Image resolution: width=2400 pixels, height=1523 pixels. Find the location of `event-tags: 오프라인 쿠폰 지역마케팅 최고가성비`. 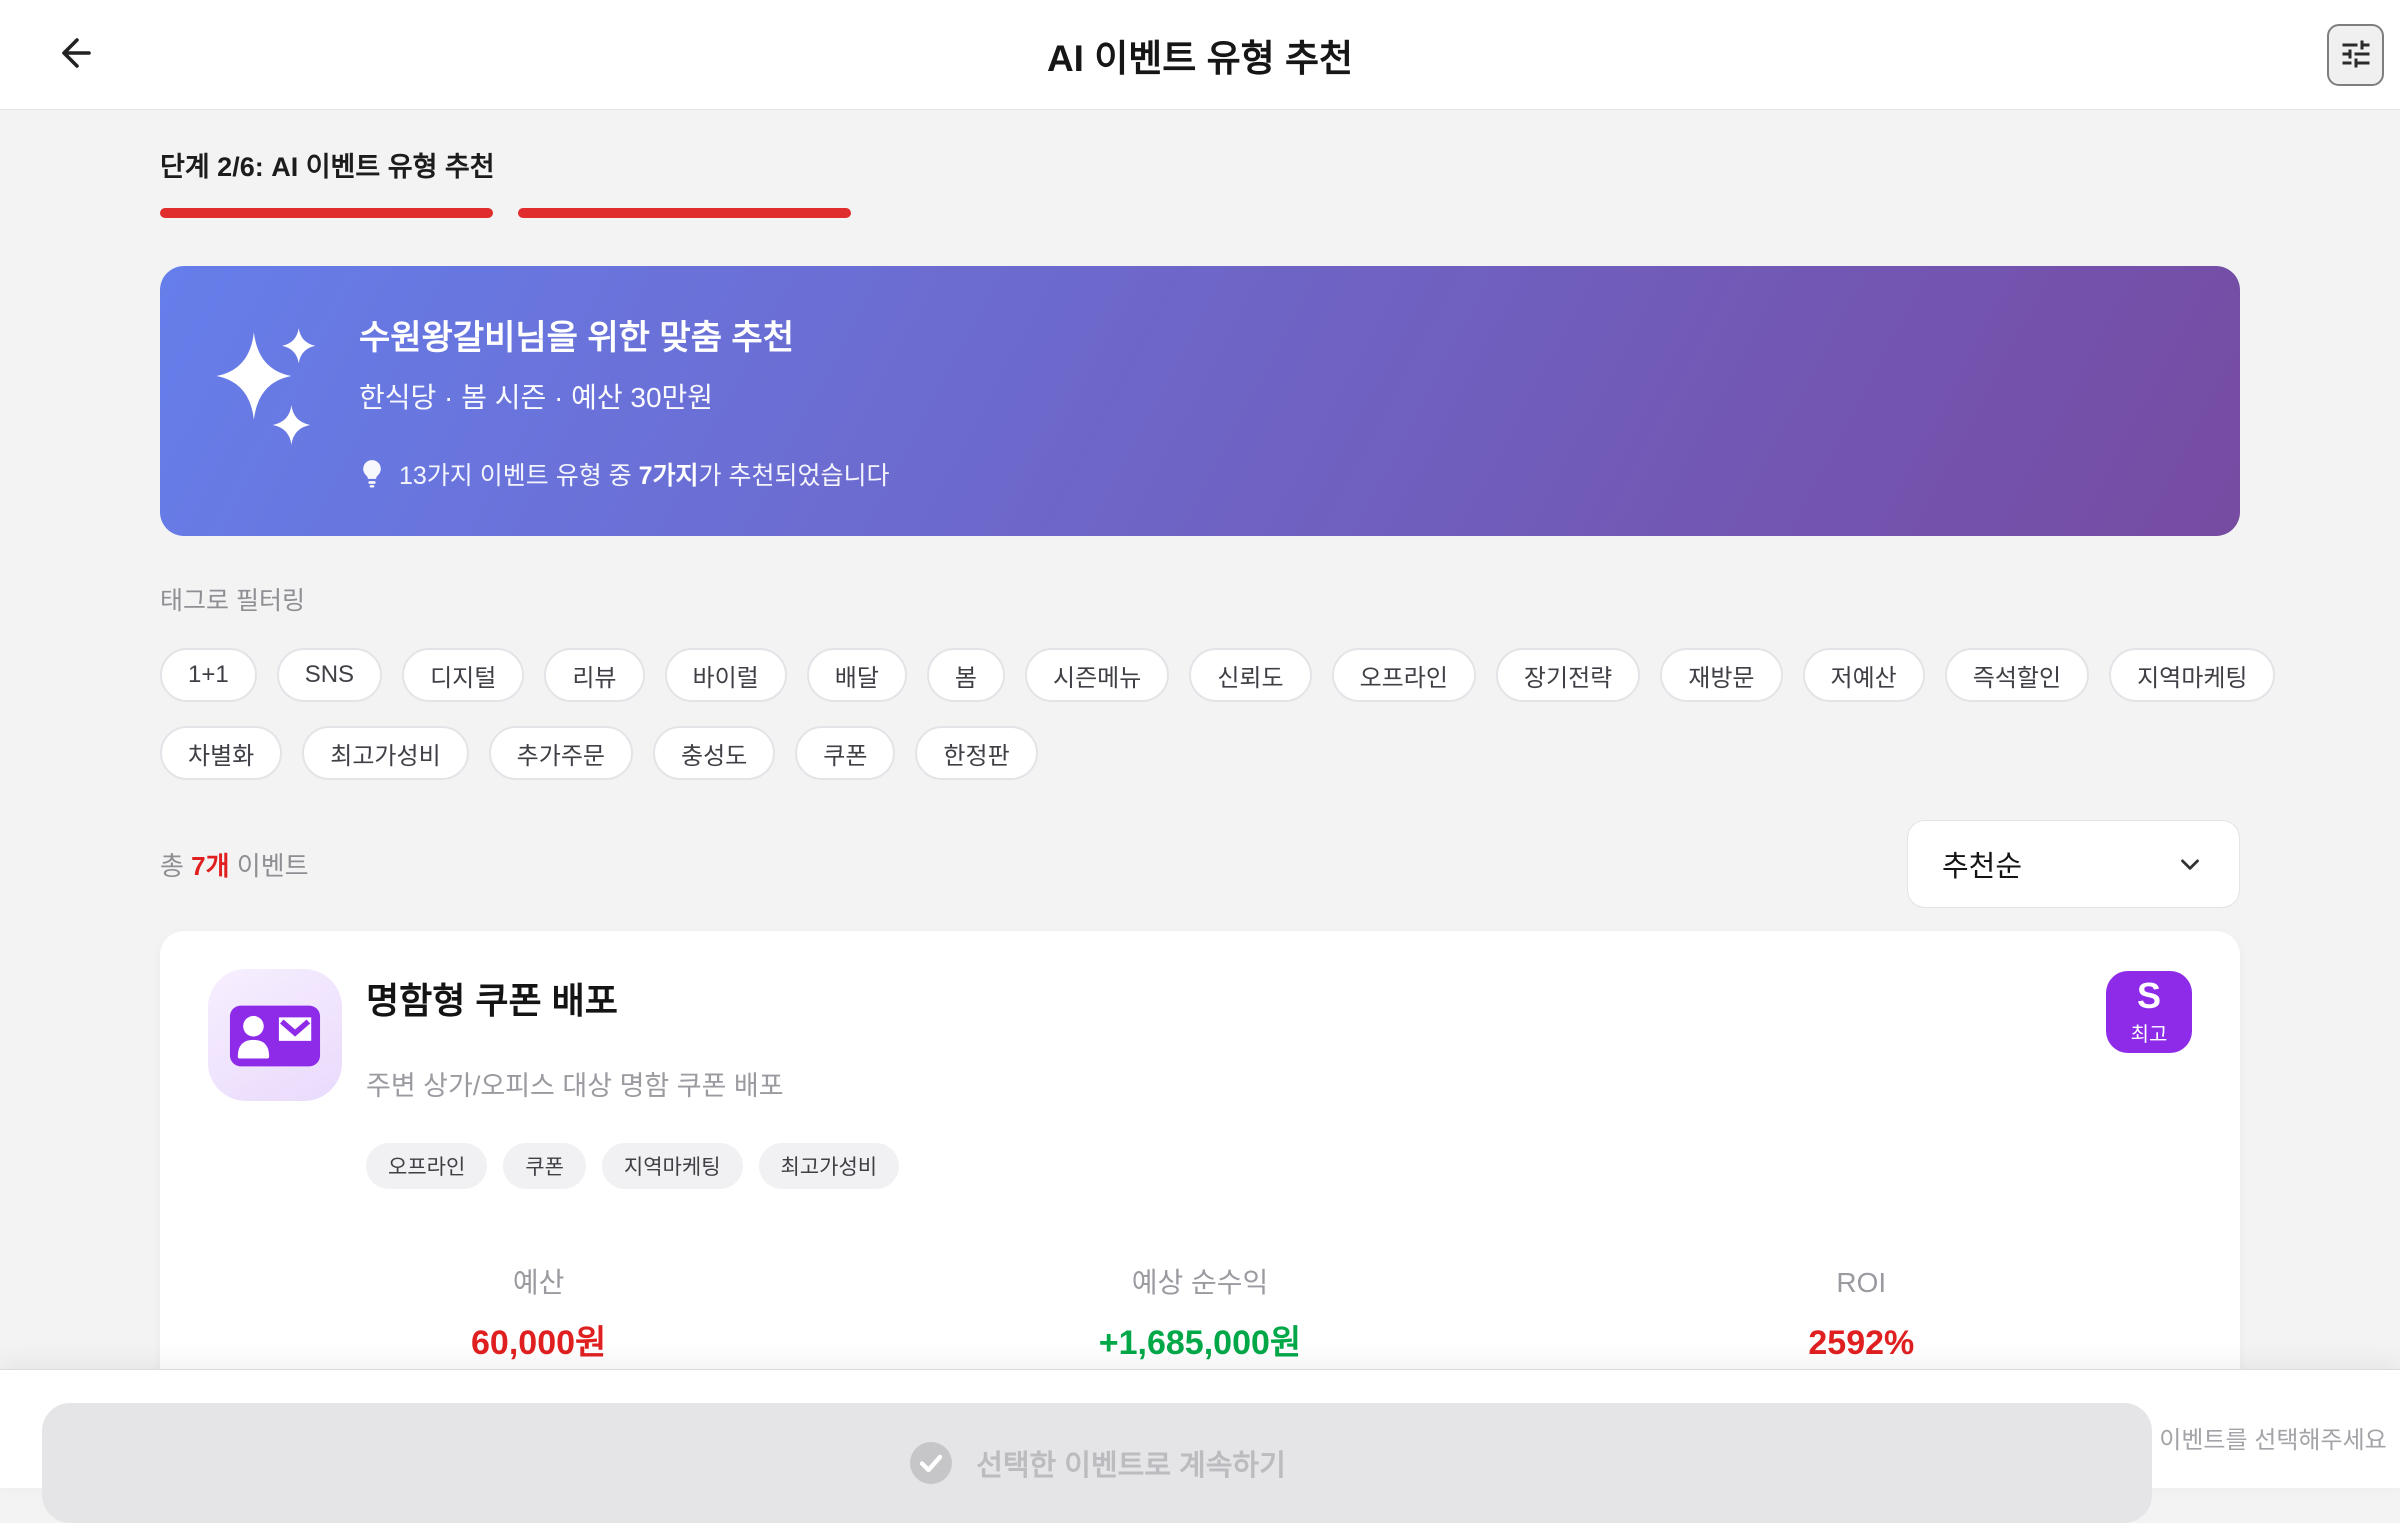

event-tags: 오프라인 쿠폰 지역마케팅 최고가성비 is located at coordinates (1236, 1166).